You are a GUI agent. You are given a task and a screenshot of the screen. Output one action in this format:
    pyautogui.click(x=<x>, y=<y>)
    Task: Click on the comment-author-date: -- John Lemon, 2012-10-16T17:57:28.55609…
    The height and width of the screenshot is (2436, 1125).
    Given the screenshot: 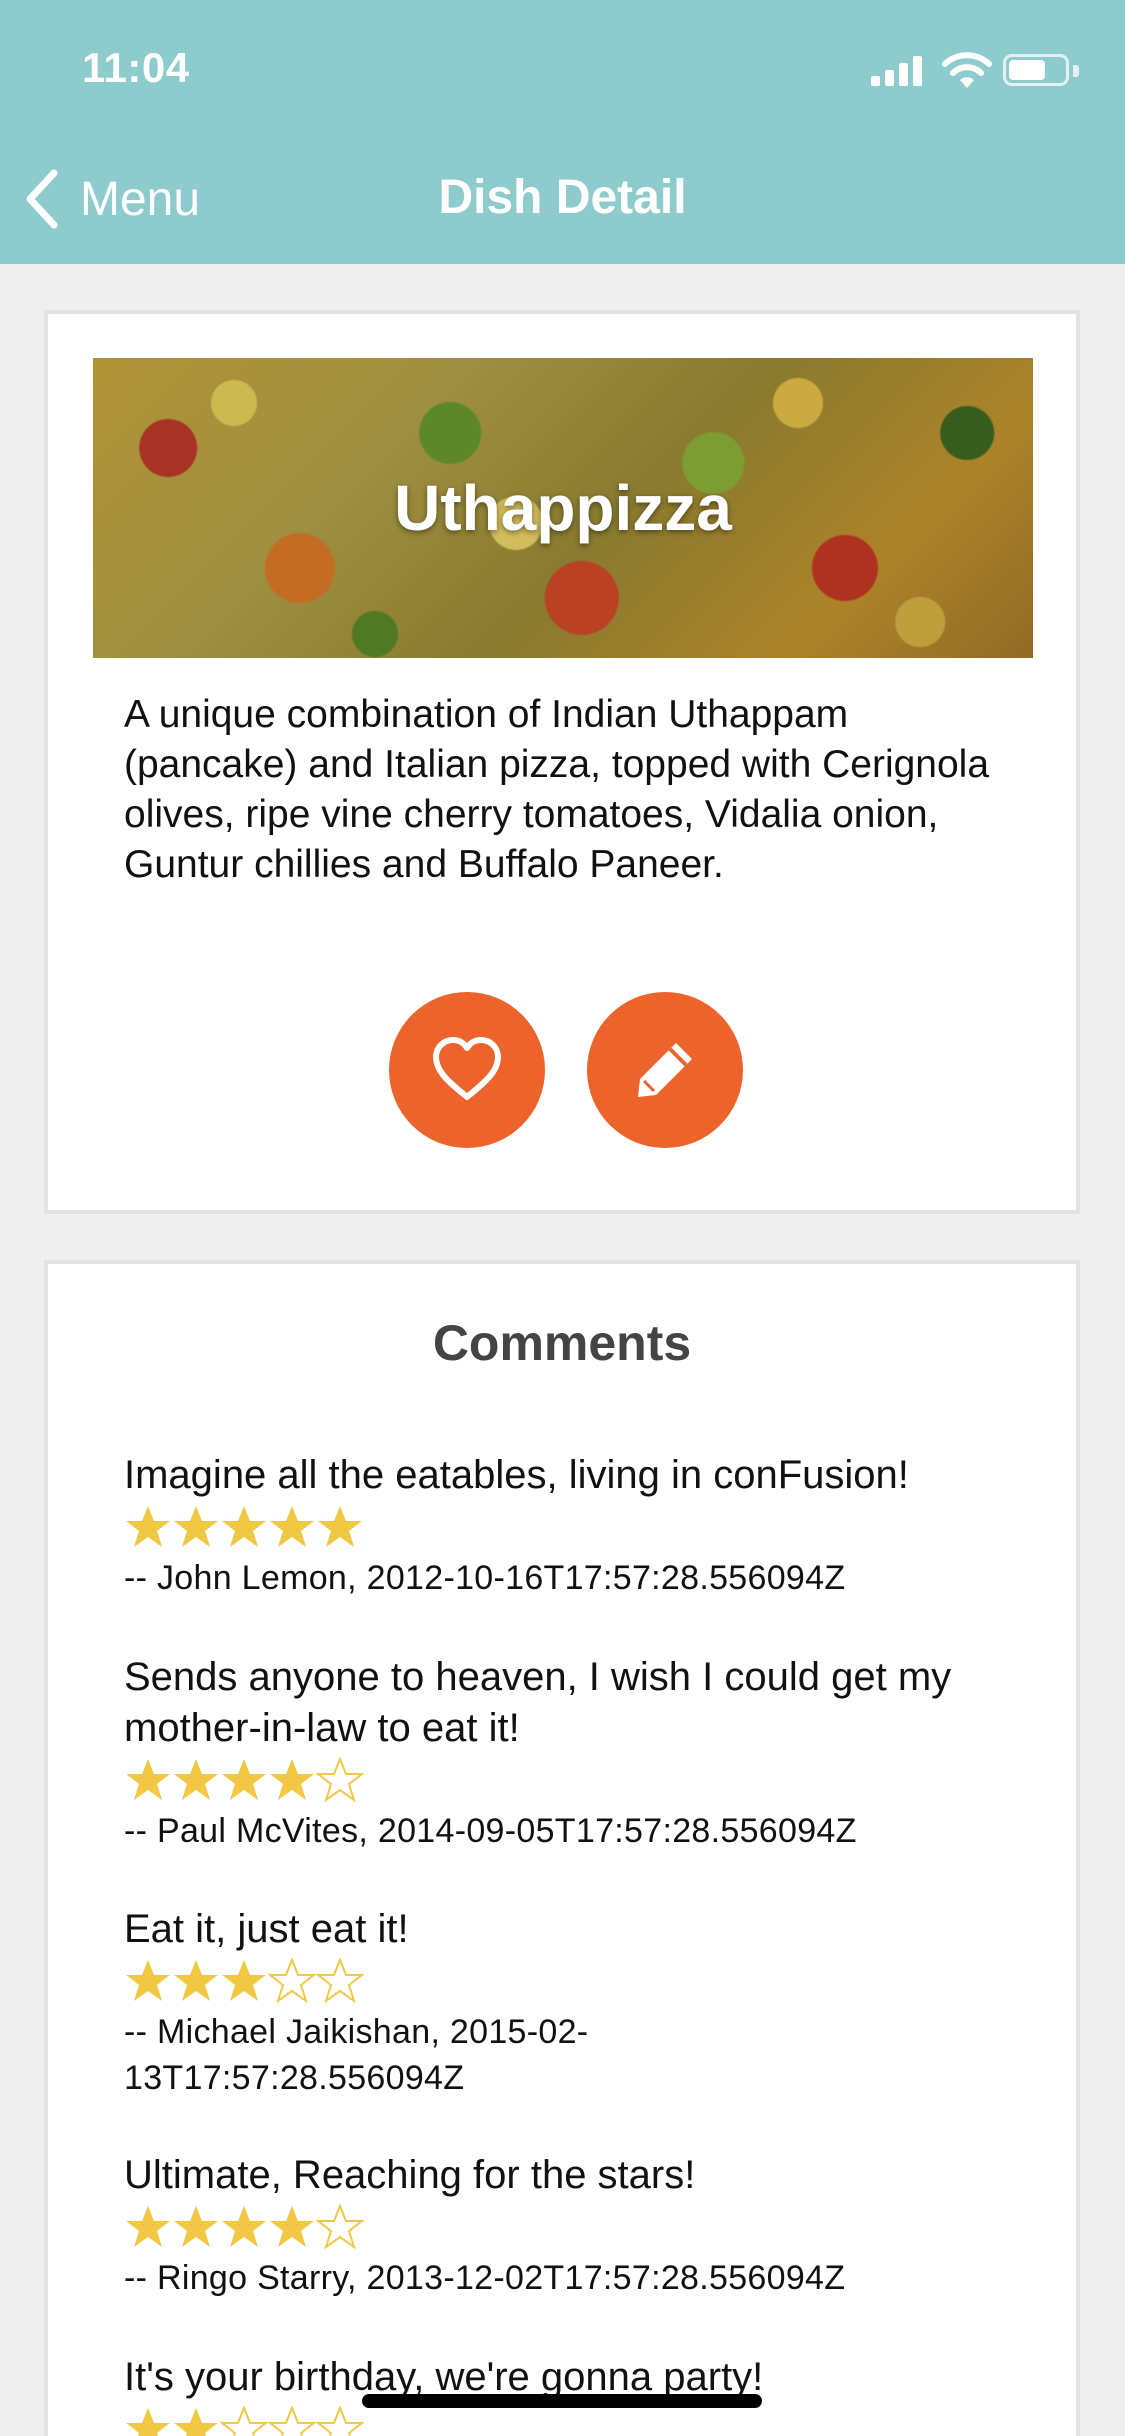 What is the action you would take?
    pyautogui.click(x=485, y=1578)
    